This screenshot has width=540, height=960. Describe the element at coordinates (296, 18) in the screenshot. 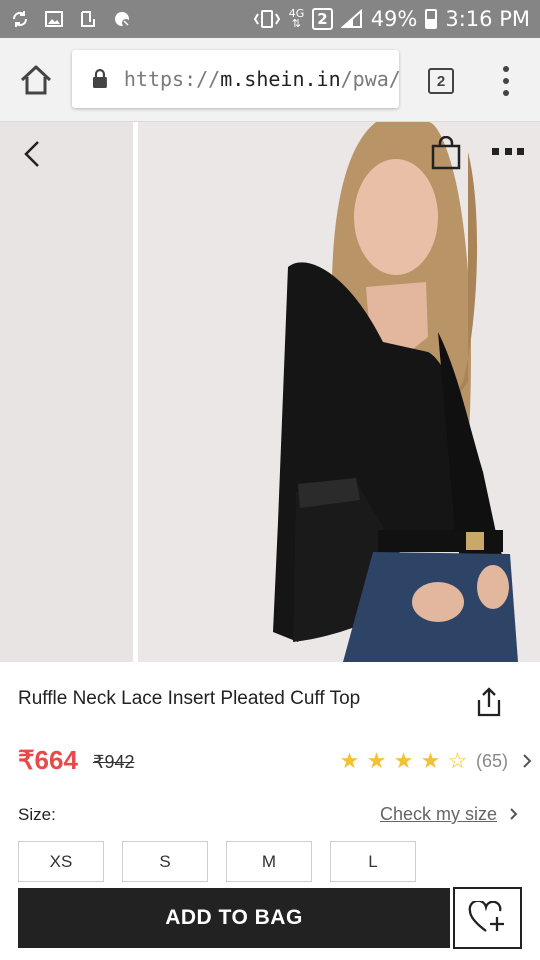

I see `network-type-icon: 4G ⇅` at that location.